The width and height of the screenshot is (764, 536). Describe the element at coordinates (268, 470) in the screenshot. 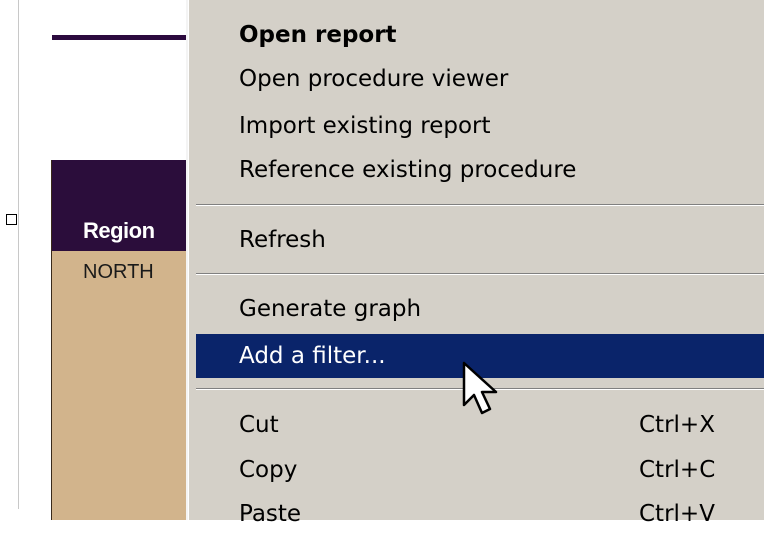

I see `menu-item-label: Copy` at that location.